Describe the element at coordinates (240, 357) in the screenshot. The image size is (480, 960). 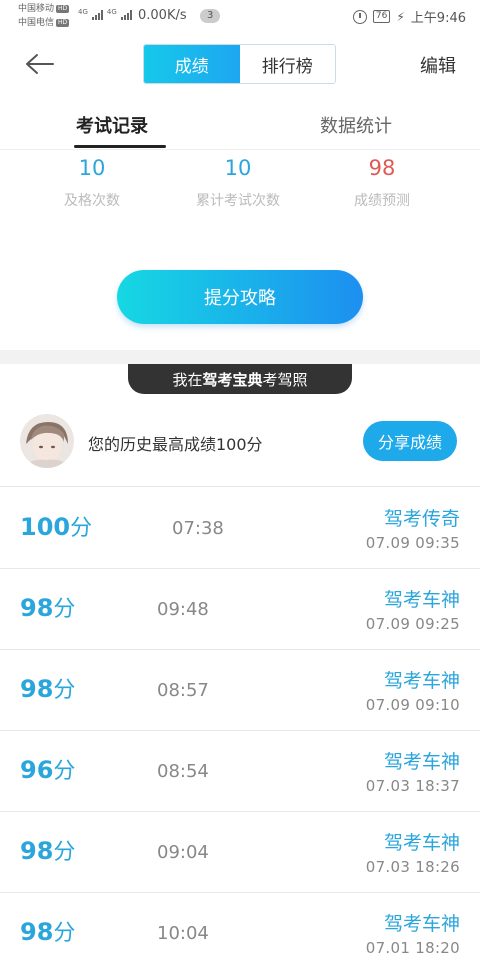
I see `section-divider` at that location.